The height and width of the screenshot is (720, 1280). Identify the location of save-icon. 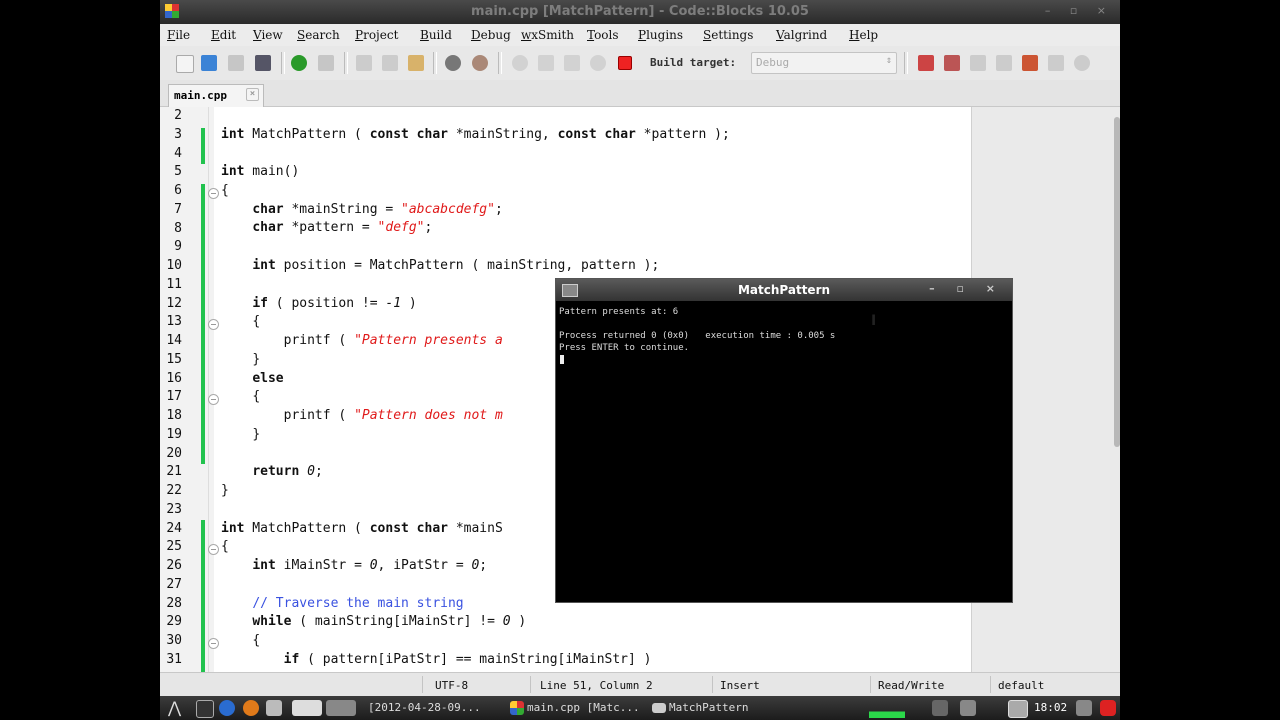
(236, 63).